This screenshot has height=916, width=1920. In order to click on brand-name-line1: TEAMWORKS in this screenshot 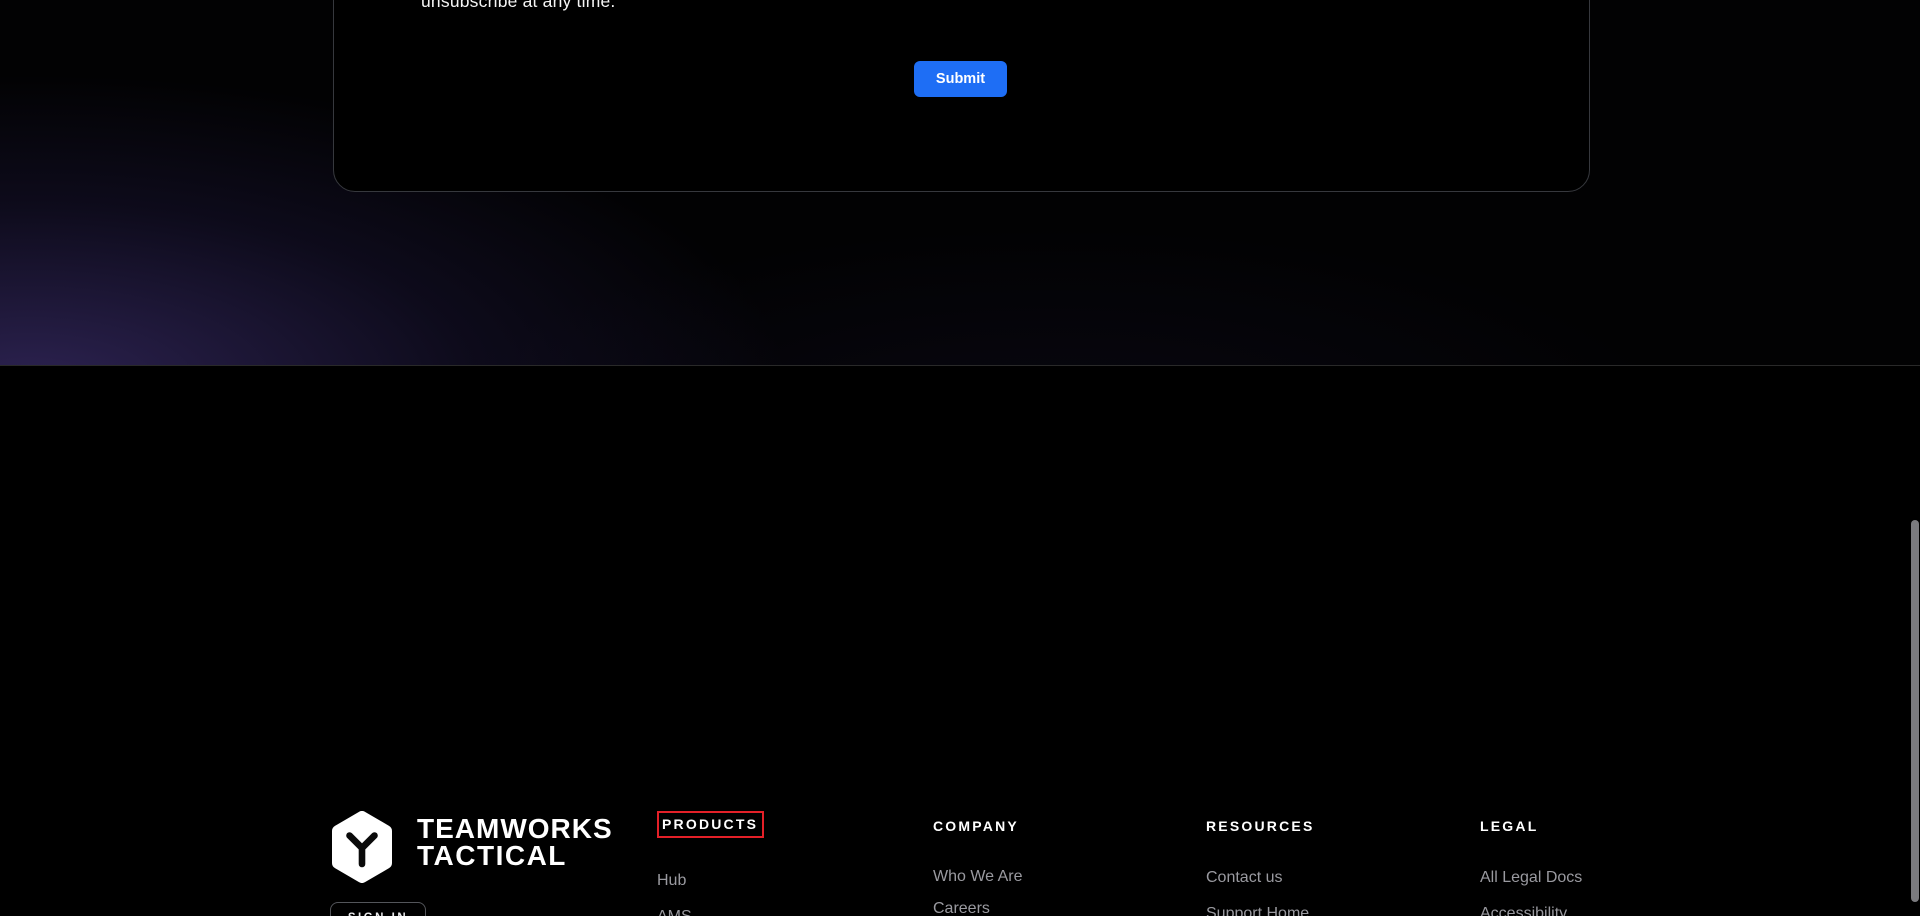, I will do `click(515, 828)`.